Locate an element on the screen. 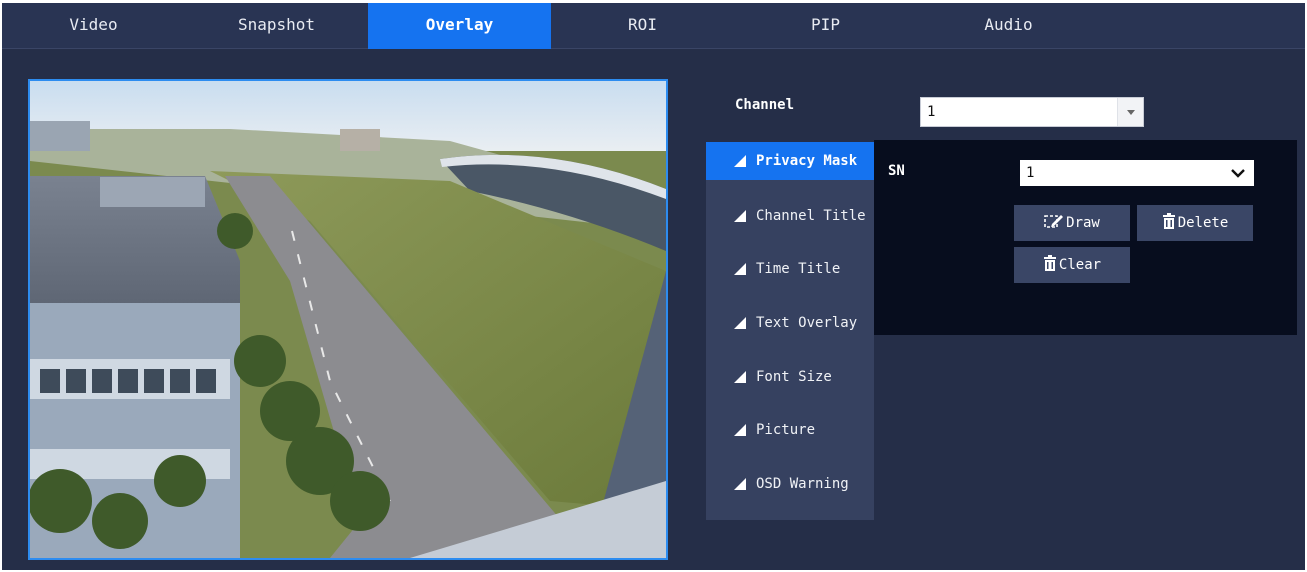 The width and height of the screenshot is (1307, 572). menu-item-label: Font Size is located at coordinates (794, 377).